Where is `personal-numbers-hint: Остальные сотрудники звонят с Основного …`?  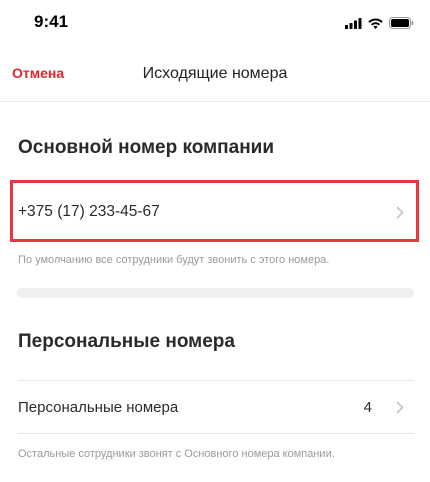
personal-numbers-hint: Остальные сотрудники звонят с Основного … is located at coordinates (176, 454).